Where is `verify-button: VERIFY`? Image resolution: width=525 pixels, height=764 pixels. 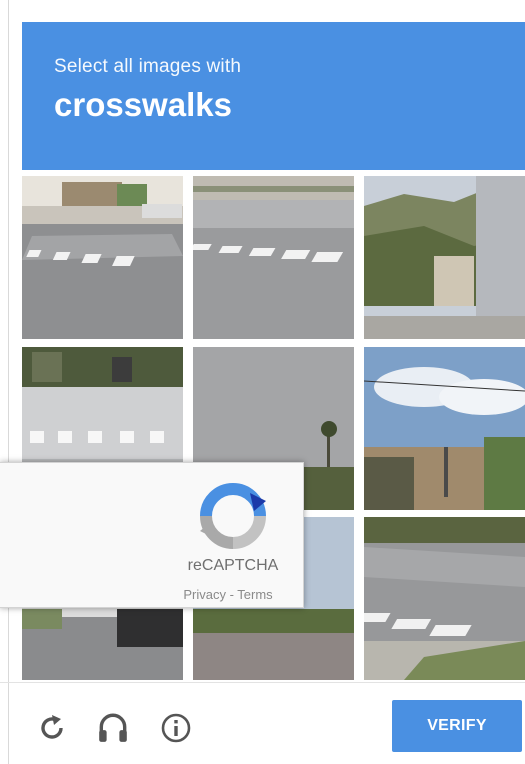
verify-button: VERIFY is located at coordinates (457, 726).